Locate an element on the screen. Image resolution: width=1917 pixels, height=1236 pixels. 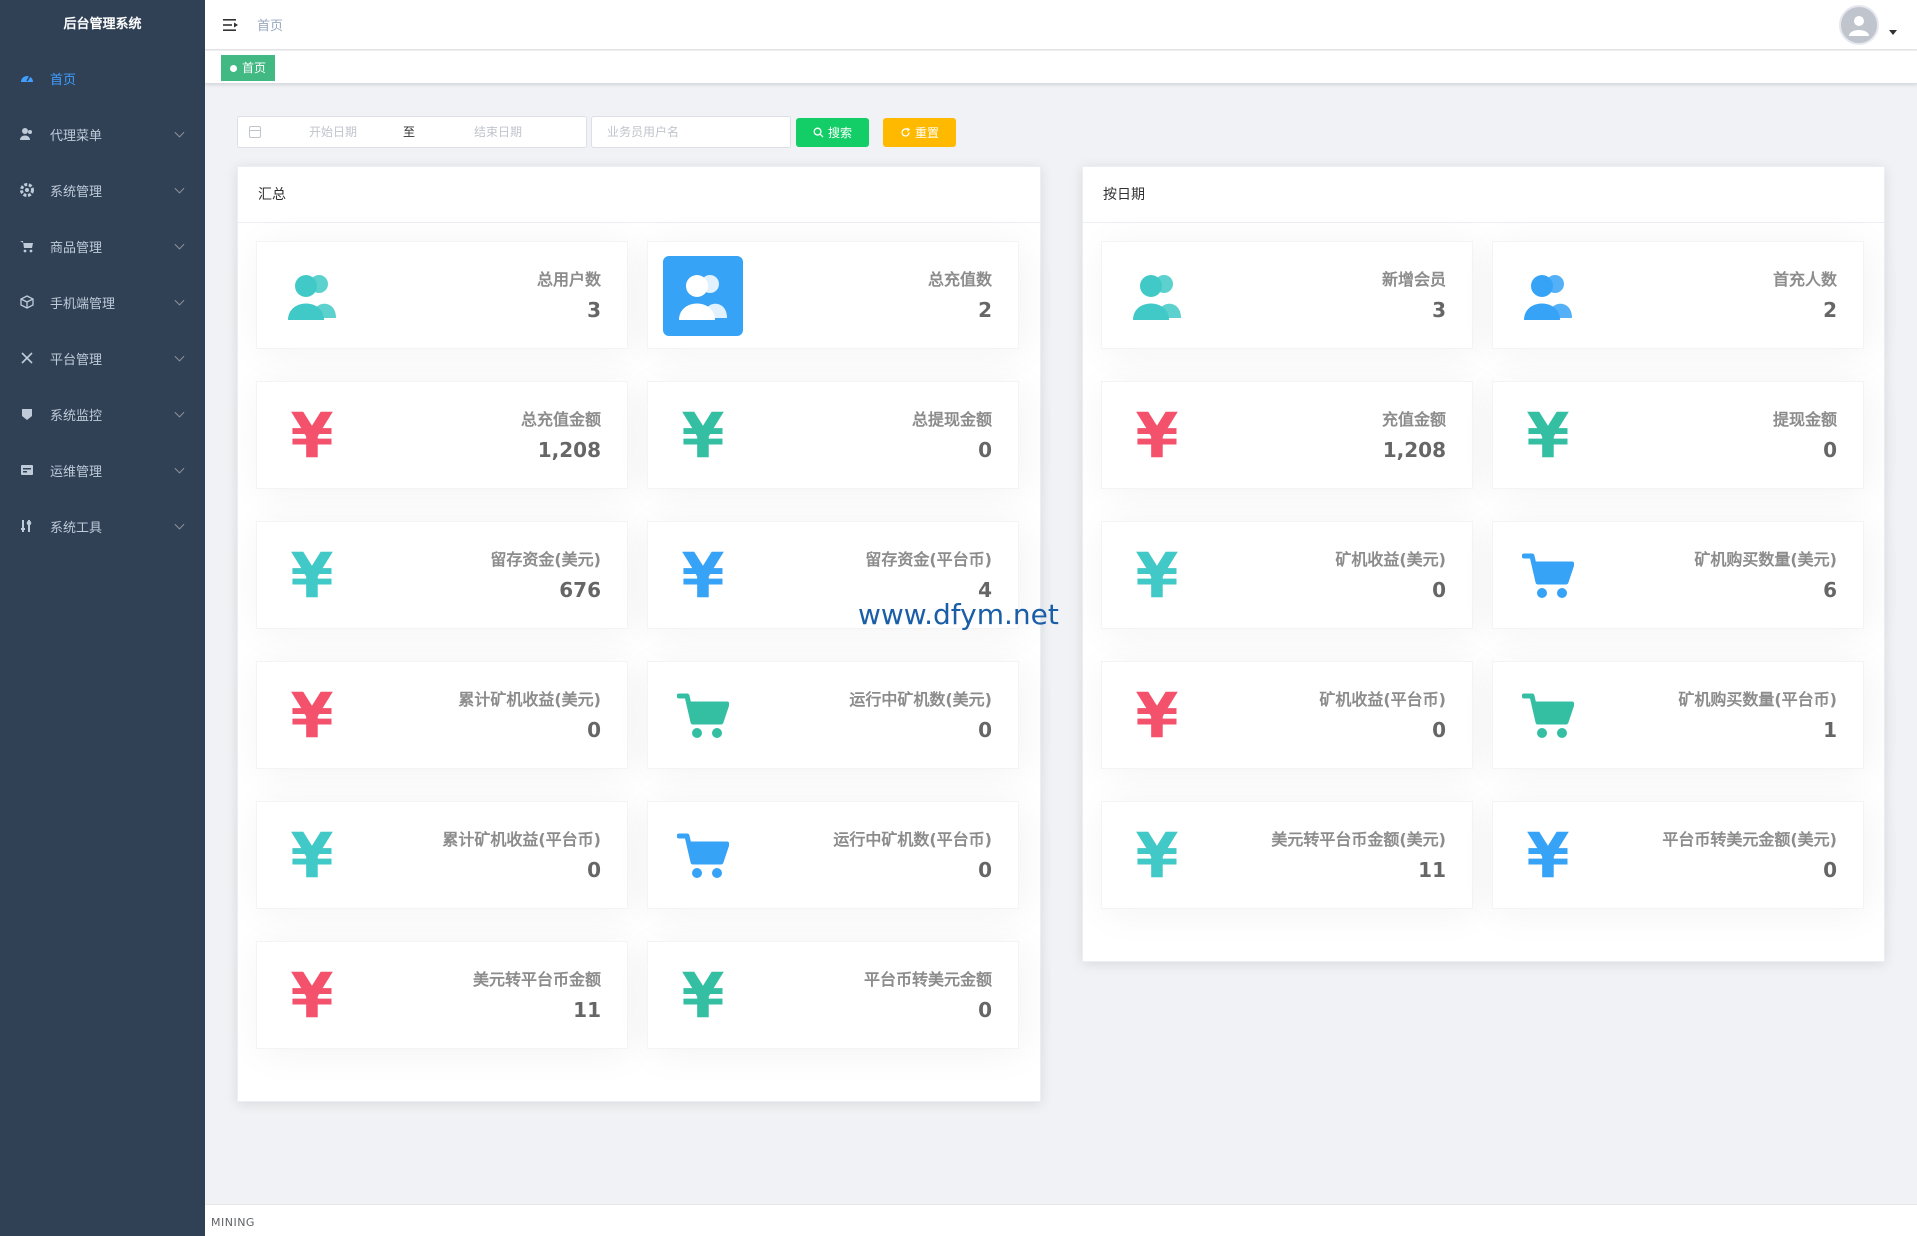
sidebar-item-2: 系统管理 is located at coordinates (102, 190).